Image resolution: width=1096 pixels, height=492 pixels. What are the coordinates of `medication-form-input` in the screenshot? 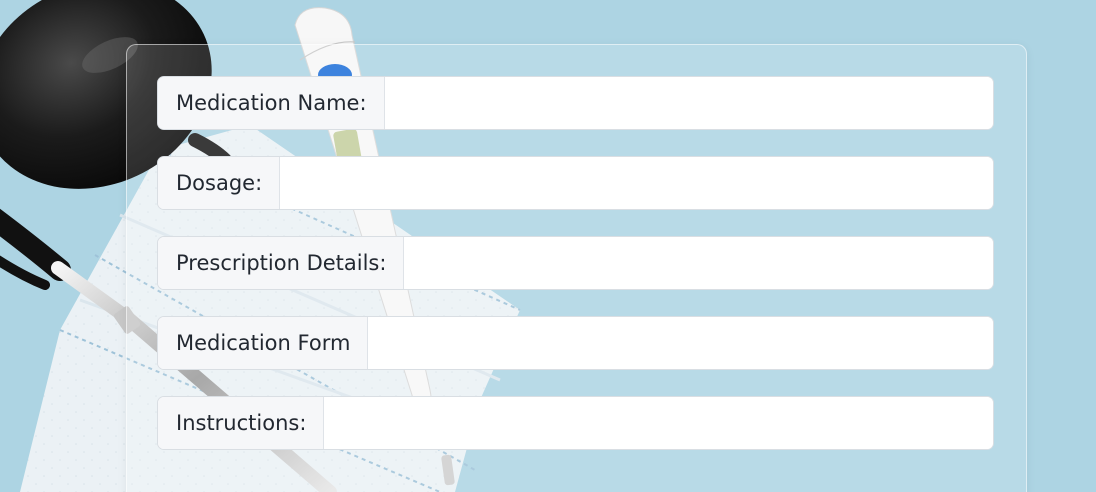 It's located at (680, 343).